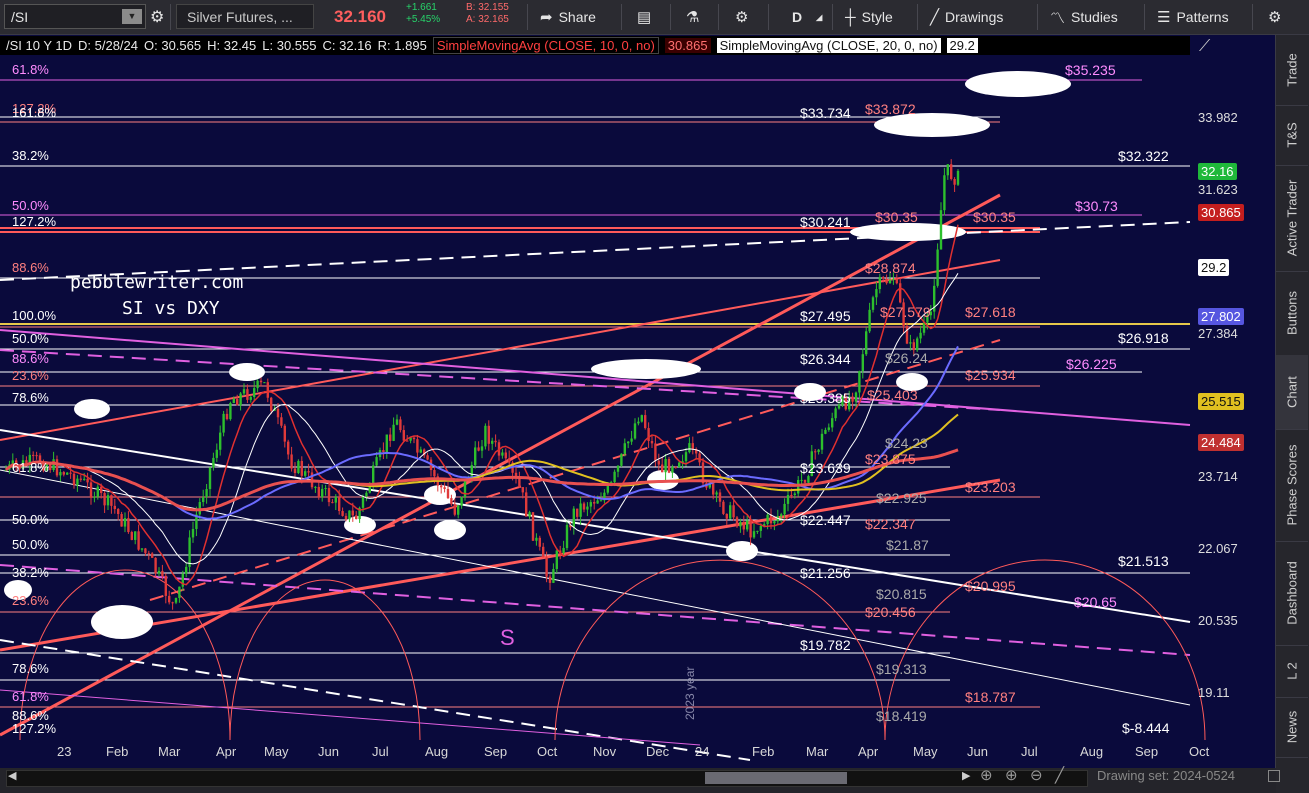 The width and height of the screenshot is (1309, 793). Describe the element at coordinates (1292, 218) in the screenshot. I see `sidebar-tab-active-trader: Active Trader` at that location.